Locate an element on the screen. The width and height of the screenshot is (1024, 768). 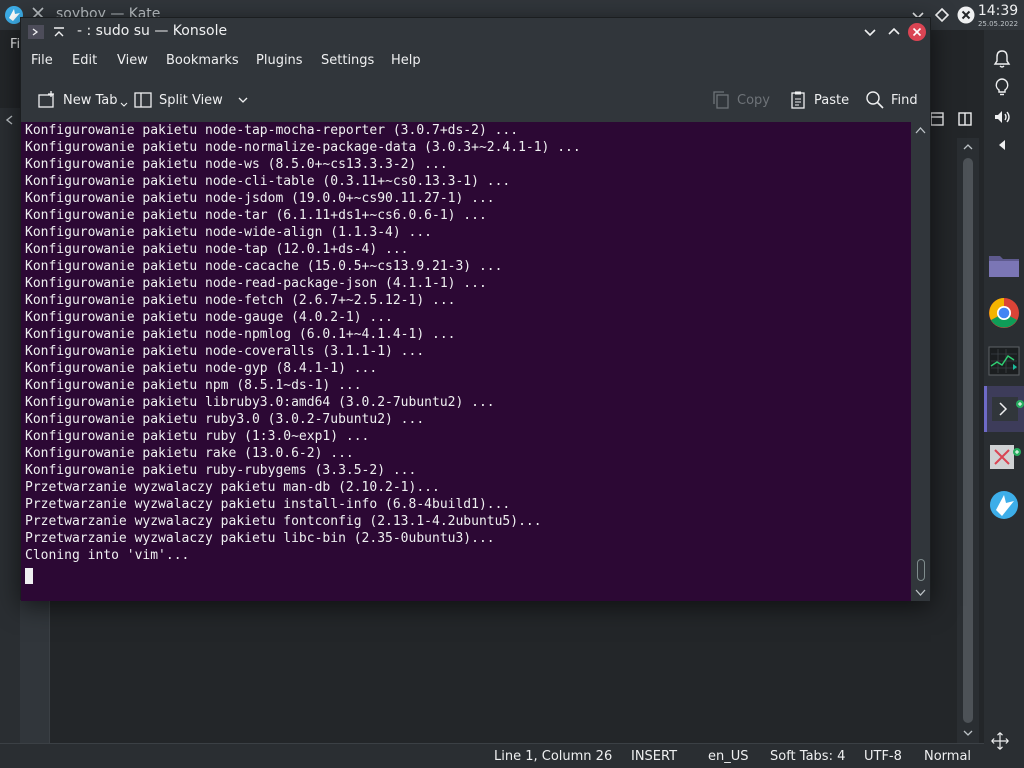
paste-label: Paste is located at coordinates (832, 100).